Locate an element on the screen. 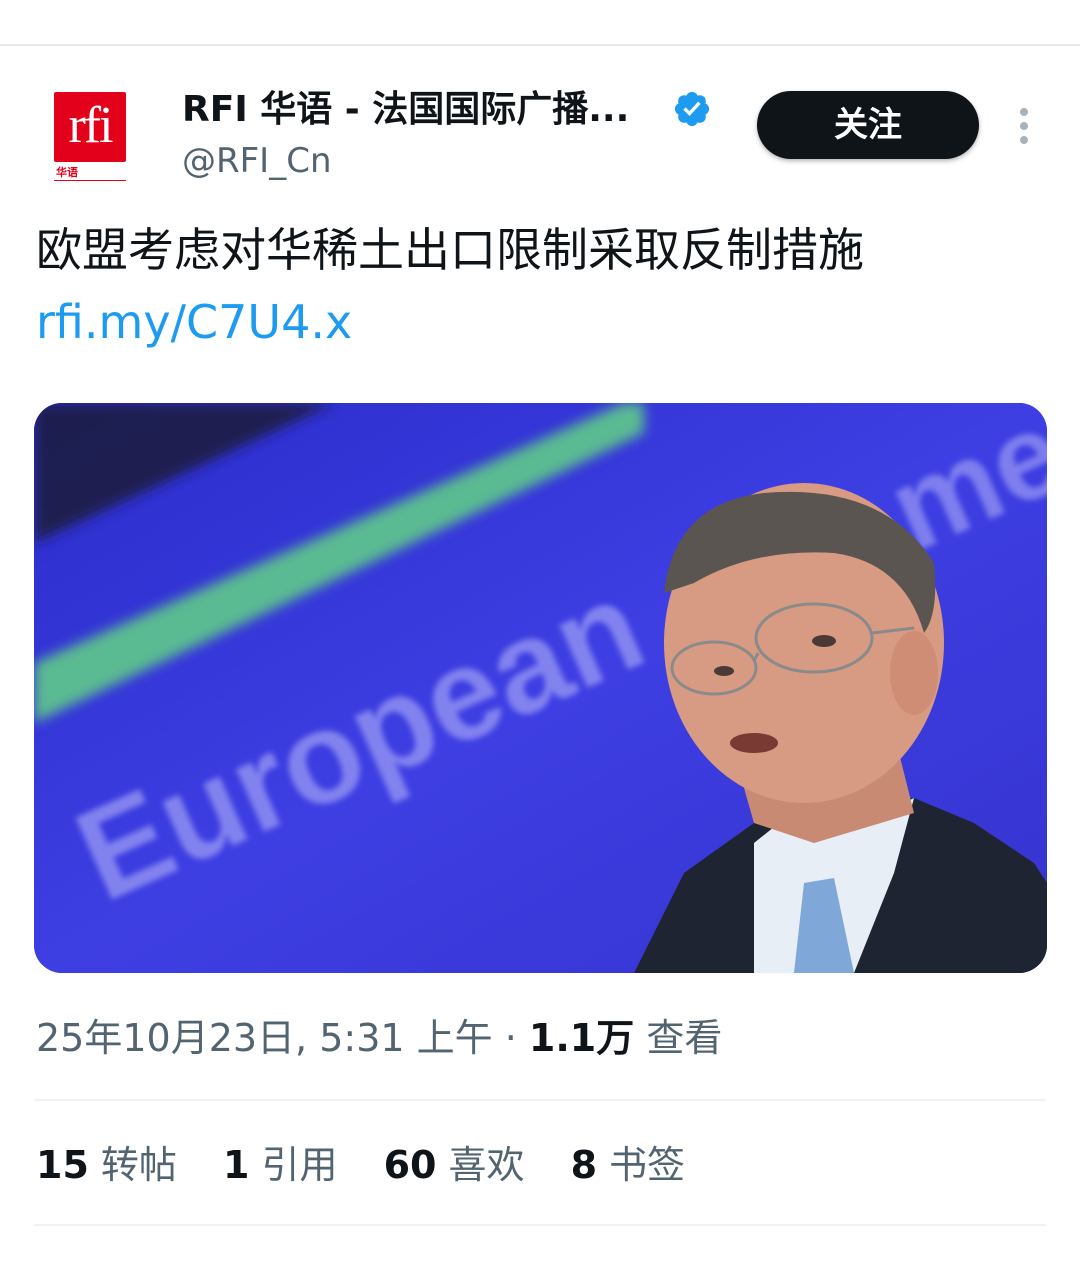 Image resolution: width=1080 pixels, height=1270 pixels. tweet-meta: 25年10月23日, 5:31 上午 · 1.1万 查看 is located at coordinates (379, 1038).